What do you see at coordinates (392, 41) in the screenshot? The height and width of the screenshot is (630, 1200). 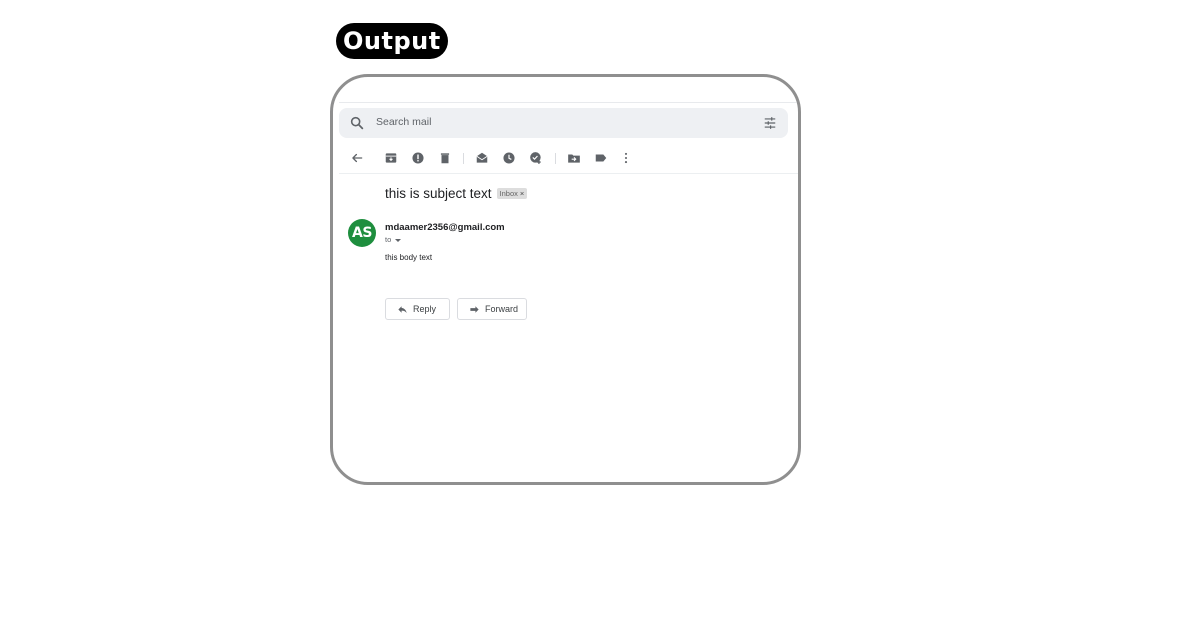 I see `output-badge: Output` at bounding box center [392, 41].